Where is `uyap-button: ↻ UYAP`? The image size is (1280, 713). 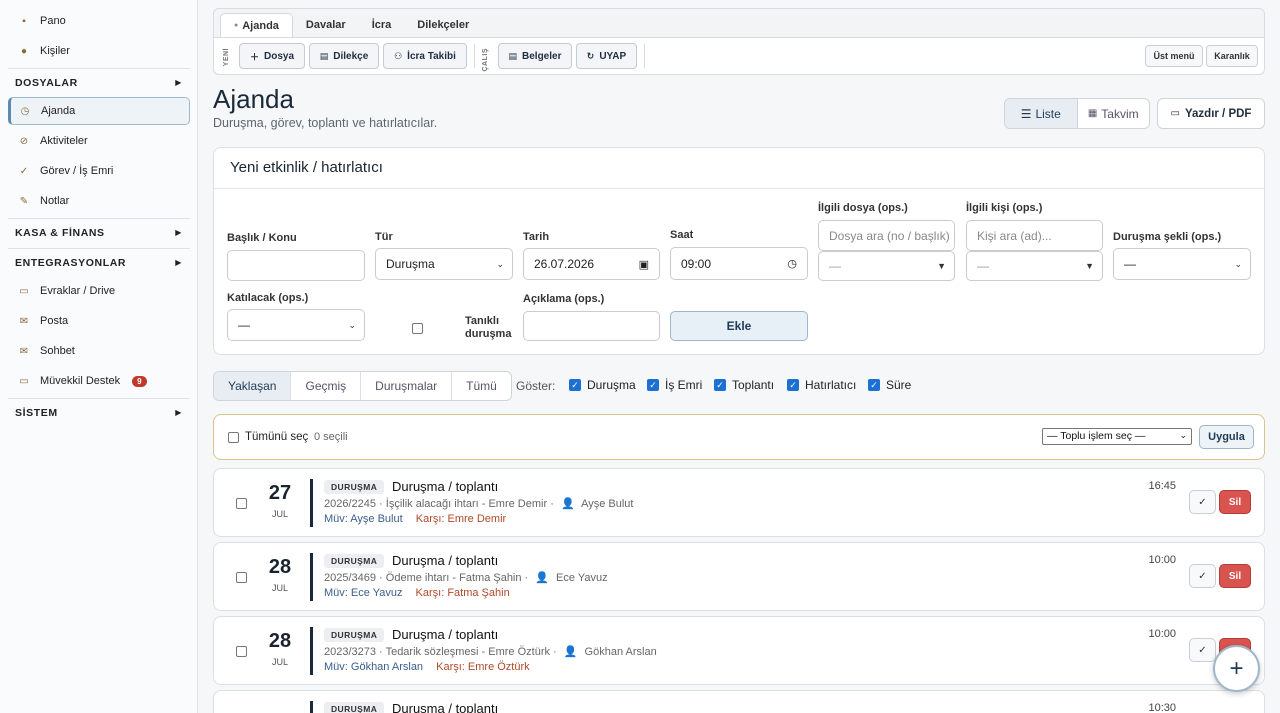 uyap-button: ↻ UYAP is located at coordinates (606, 56).